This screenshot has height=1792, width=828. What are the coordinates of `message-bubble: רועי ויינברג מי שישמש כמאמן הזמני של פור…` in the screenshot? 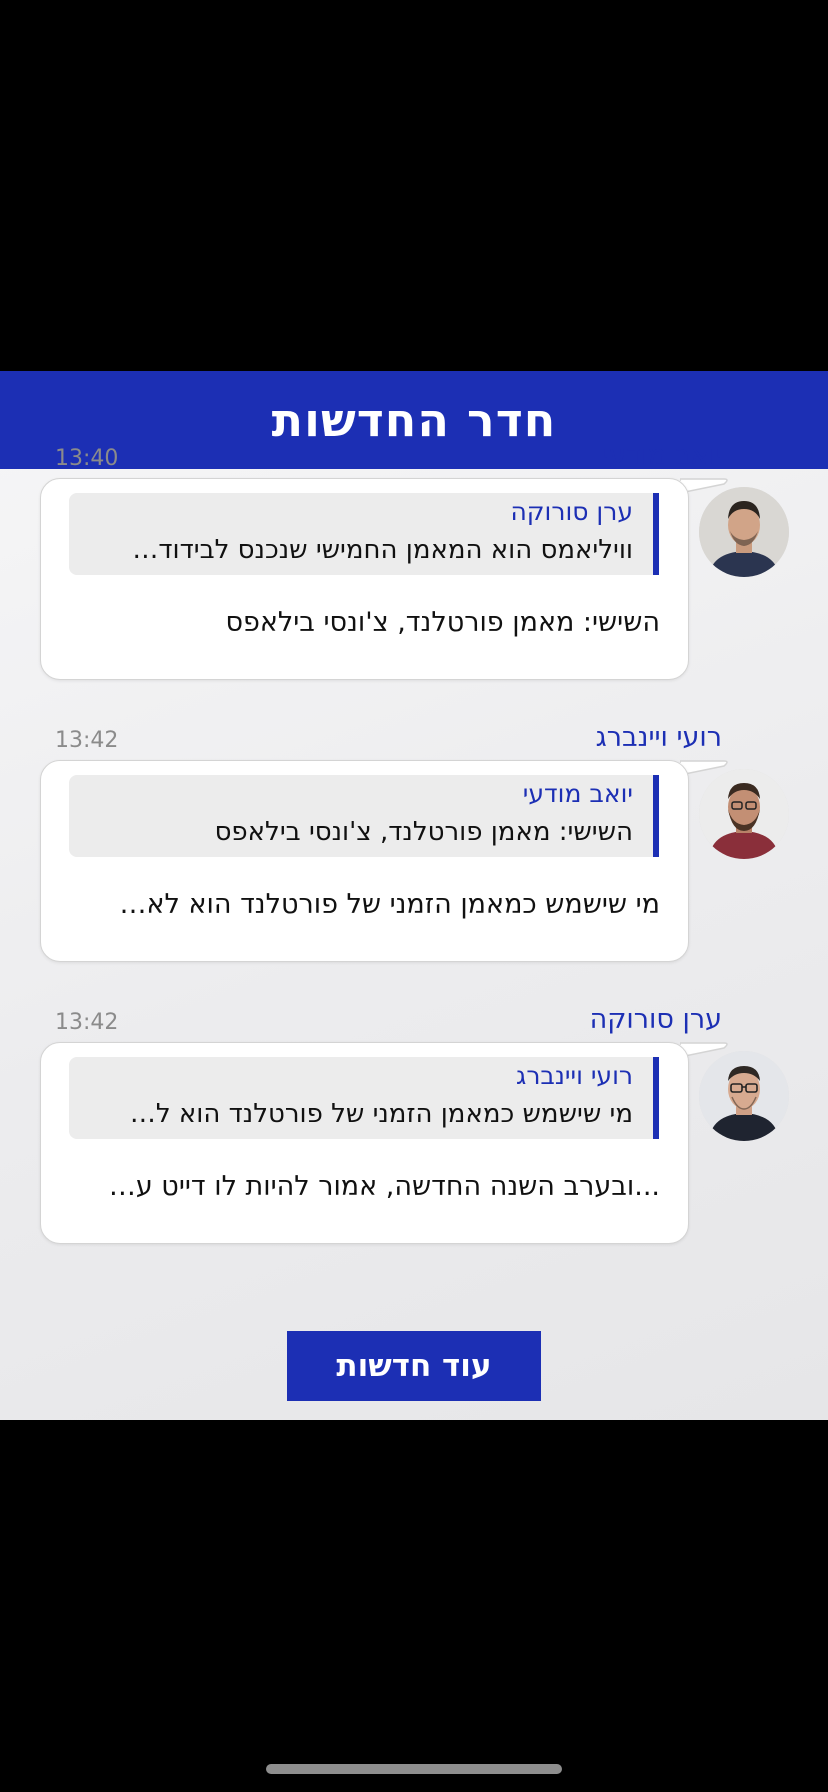 It's located at (364, 1143).